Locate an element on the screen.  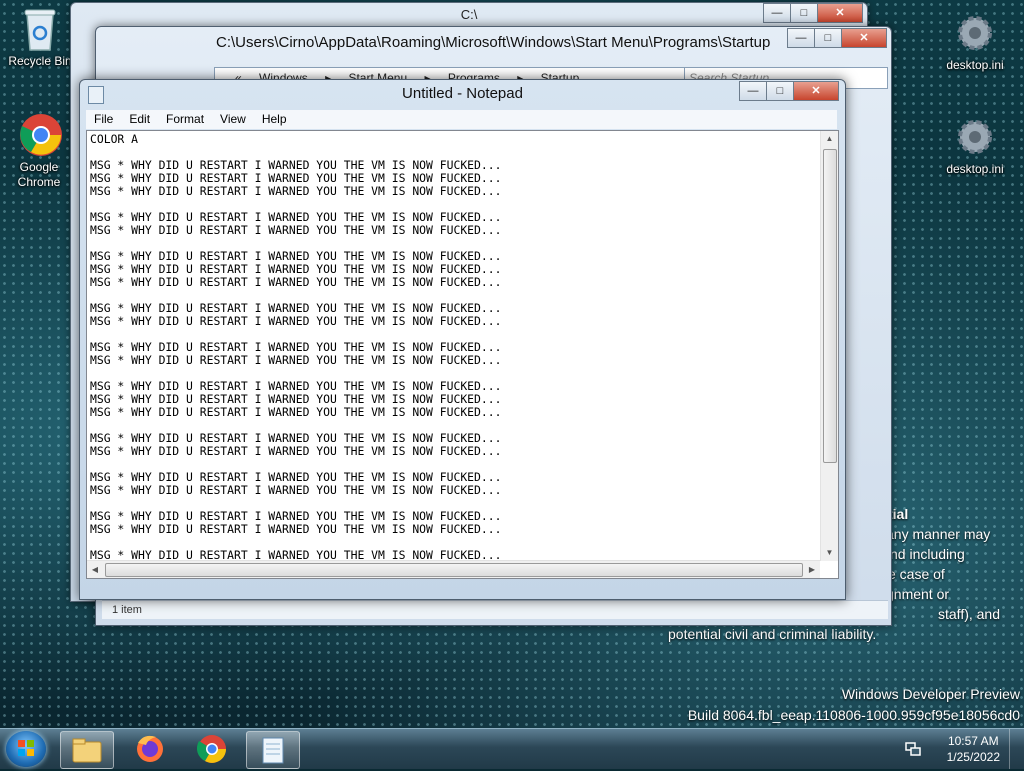
window-title: Untitled - Notepad is located at coordinates (462, 93).